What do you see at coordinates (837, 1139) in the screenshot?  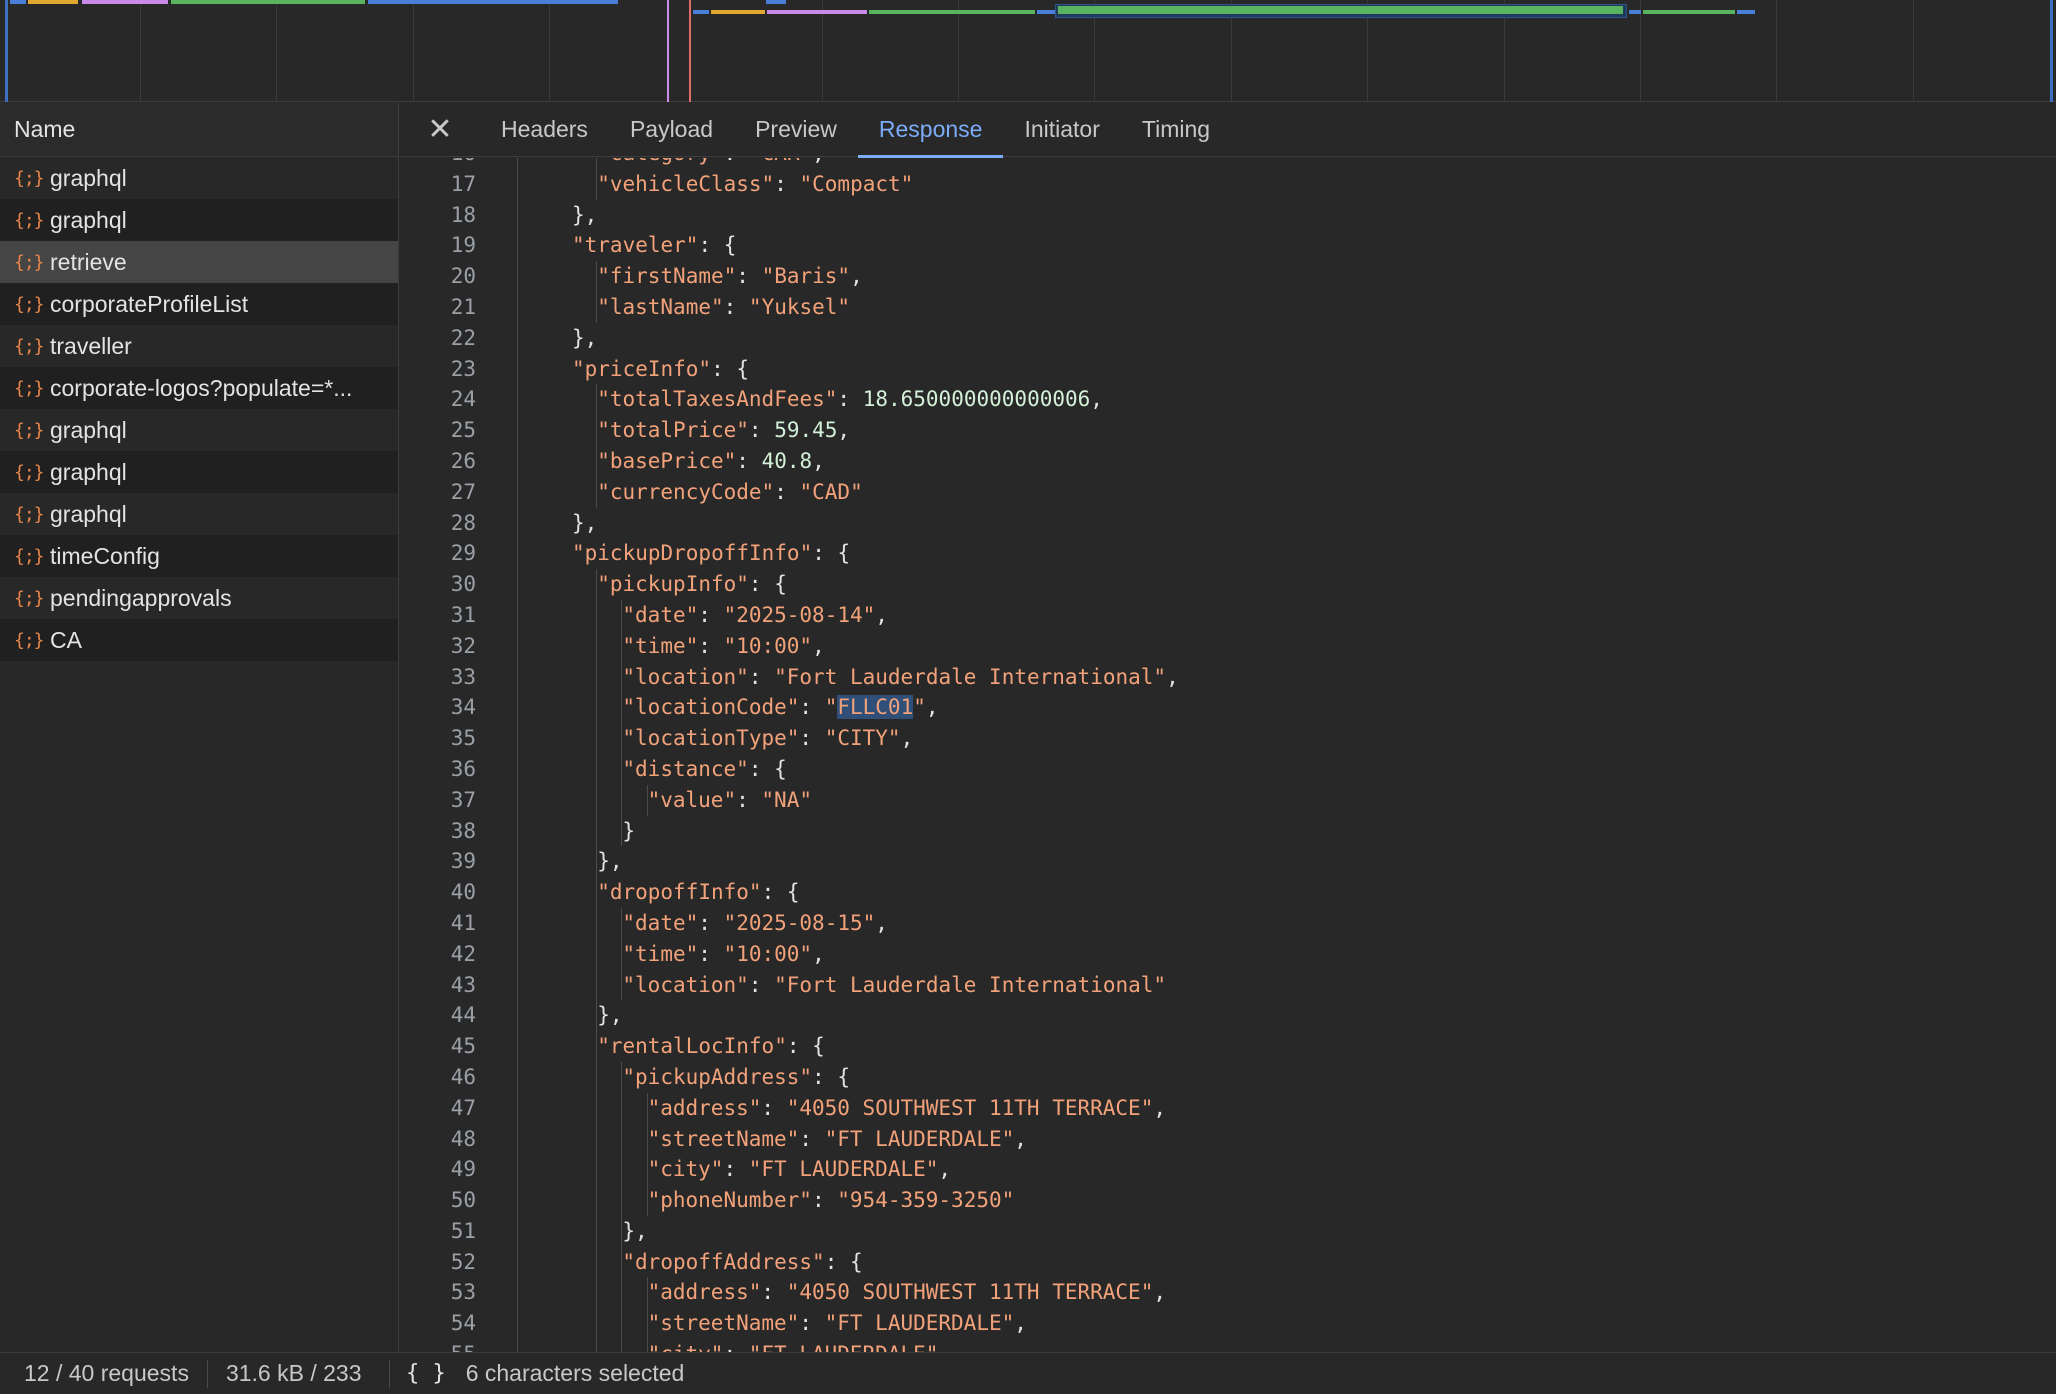 I see `code-text: "streetName": "FT LAUDERDALE",` at bounding box center [837, 1139].